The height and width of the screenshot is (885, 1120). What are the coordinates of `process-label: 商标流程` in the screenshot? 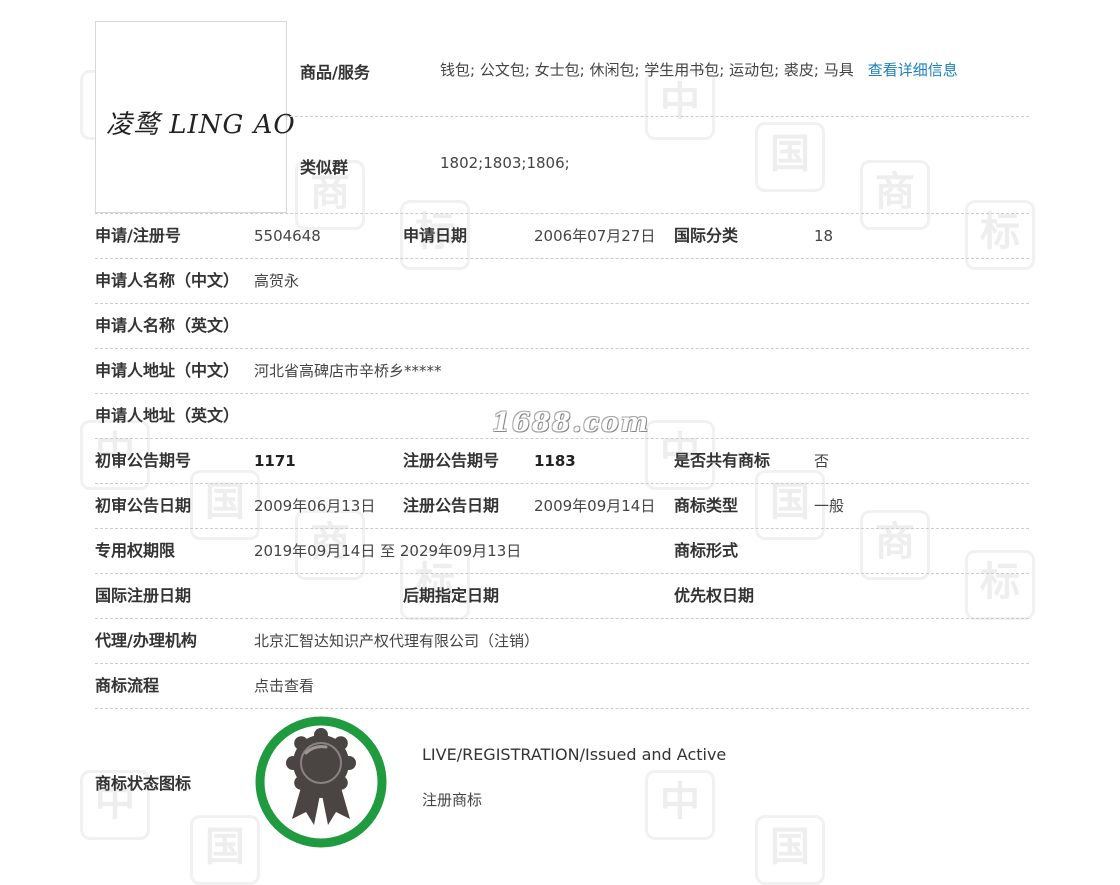 It's located at (127, 685).